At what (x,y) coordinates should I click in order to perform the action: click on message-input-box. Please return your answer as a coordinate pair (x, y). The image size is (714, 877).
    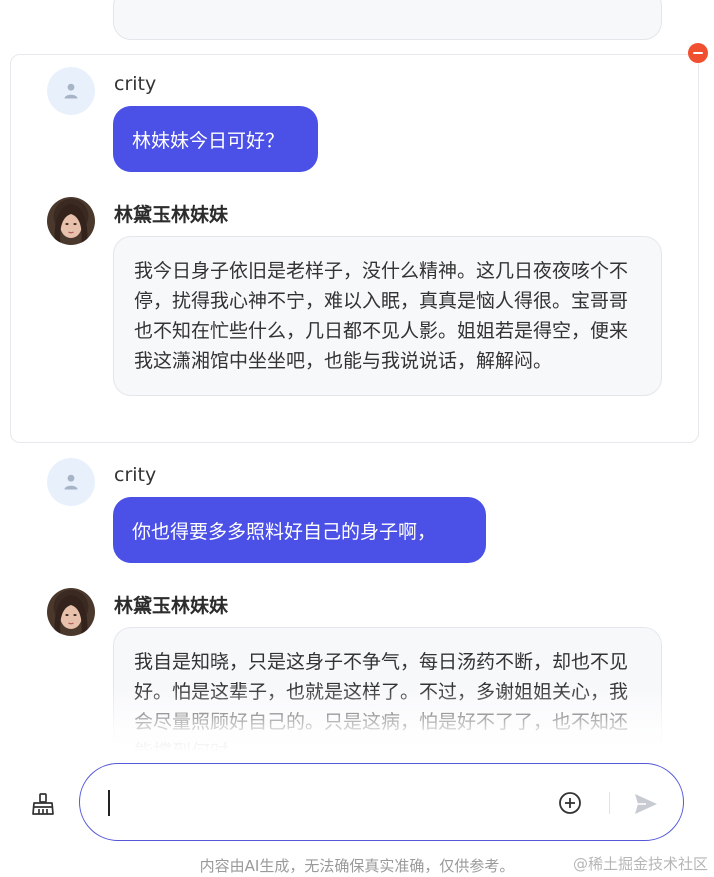
    Looking at the image, I should click on (381, 802).